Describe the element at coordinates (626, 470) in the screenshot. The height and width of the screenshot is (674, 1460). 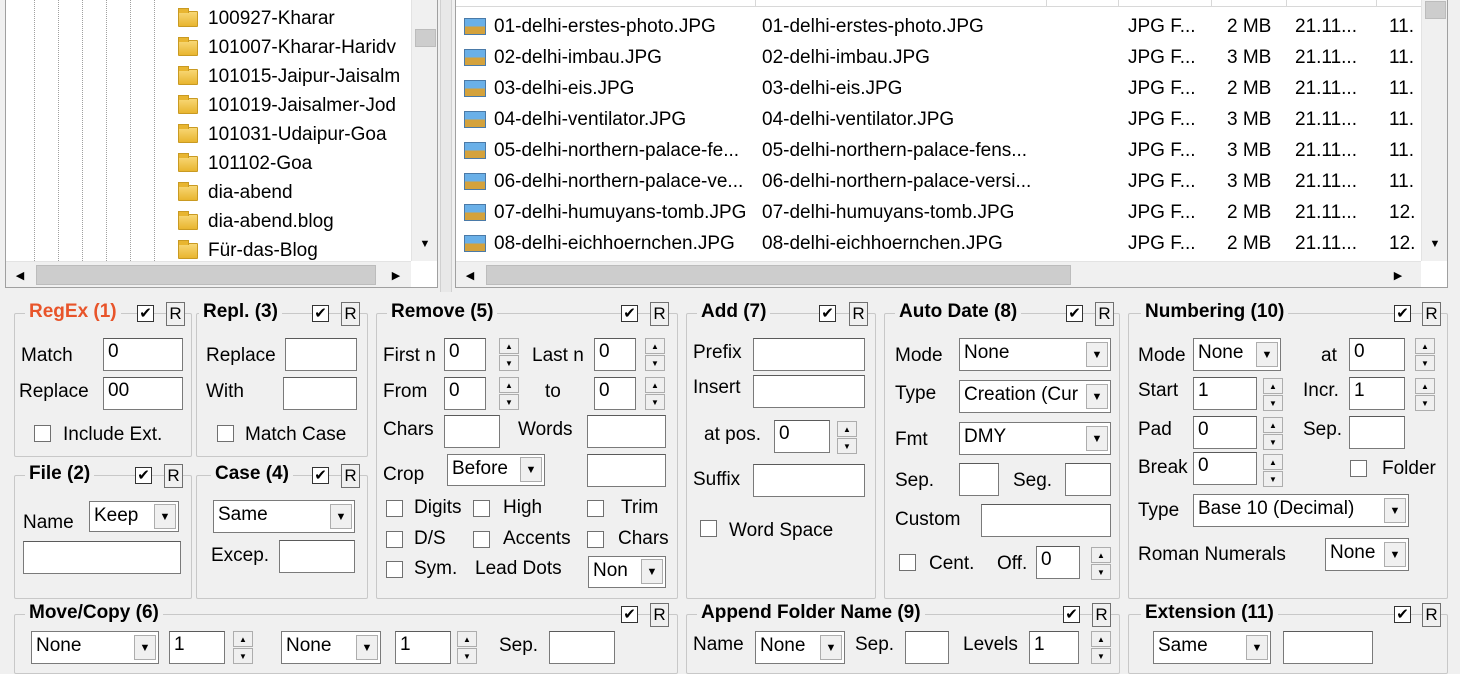
I see `crop-input` at that location.